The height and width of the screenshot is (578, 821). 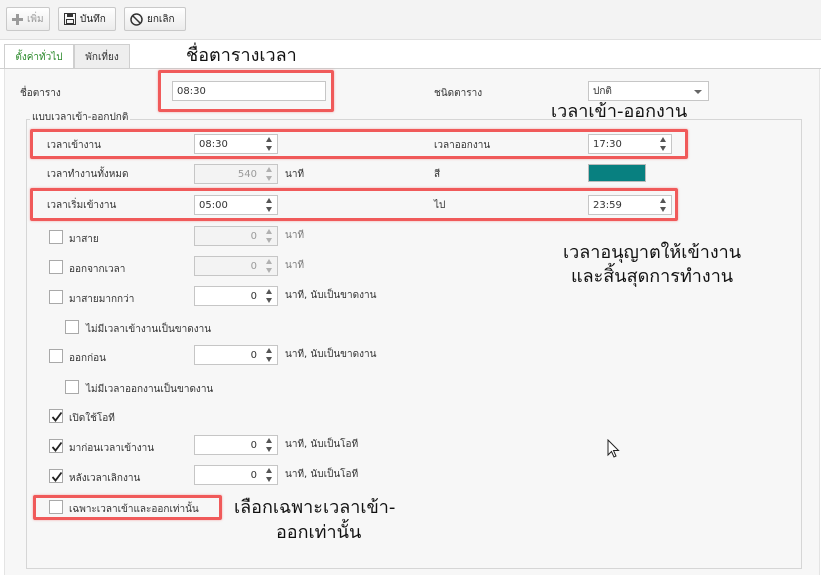 What do you see at coordinates (295, 174) in the screenshot?
I see `total-work-unit: นาที` at bounding box center [295, 174].